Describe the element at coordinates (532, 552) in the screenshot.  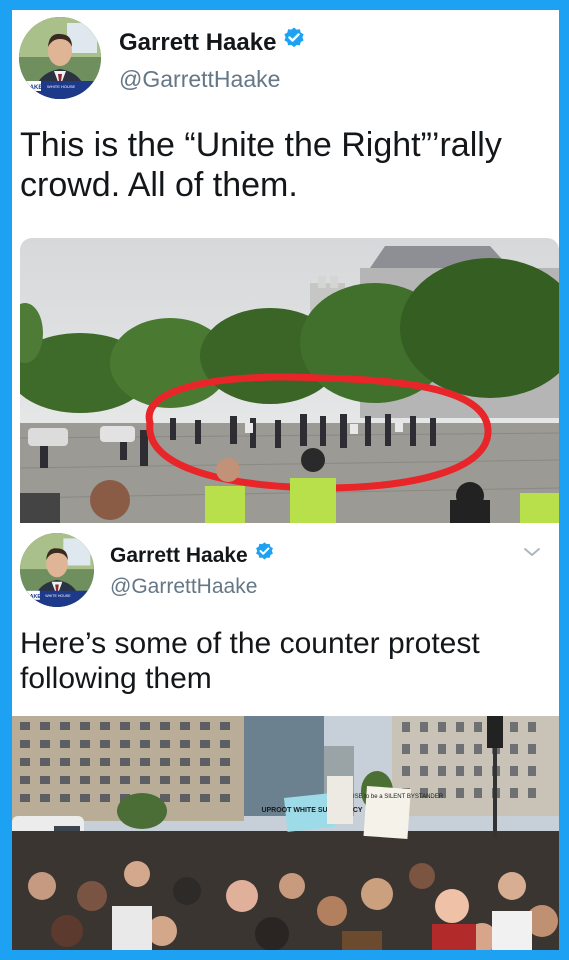
I see `chevron-down-icon` at that location.